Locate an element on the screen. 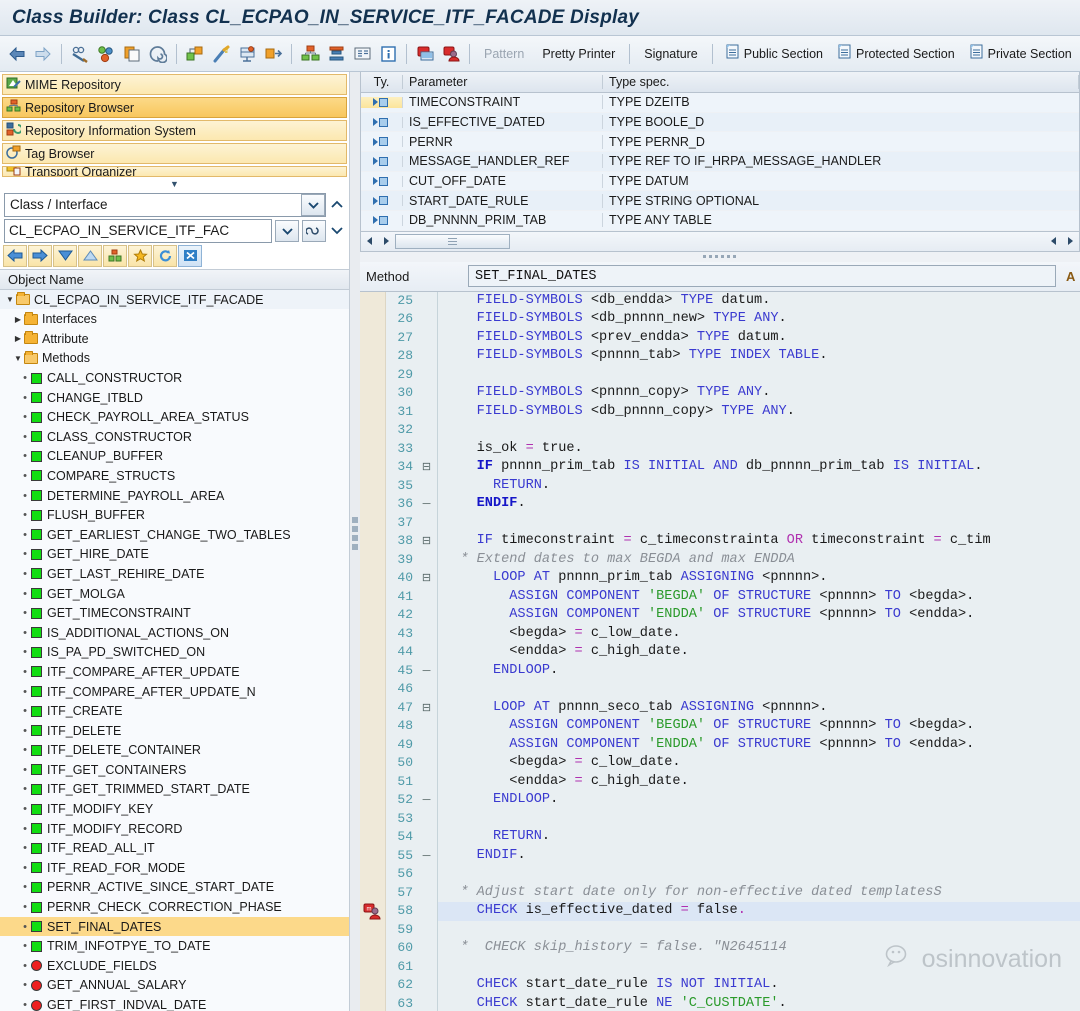  nav-collapse-button is located at coordinates (90, 255).